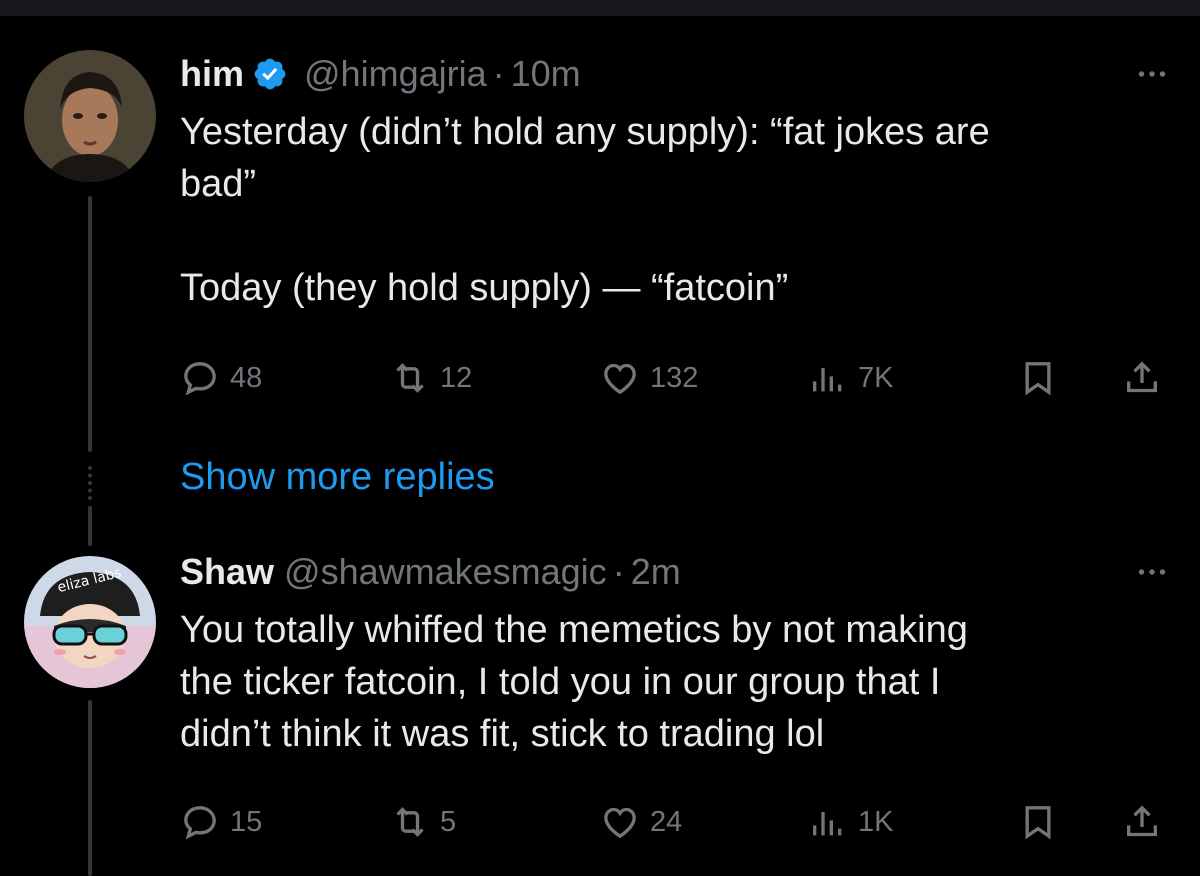 The image size is (1200, 876). I want to click on repost-button: 5, so click(423, 822).